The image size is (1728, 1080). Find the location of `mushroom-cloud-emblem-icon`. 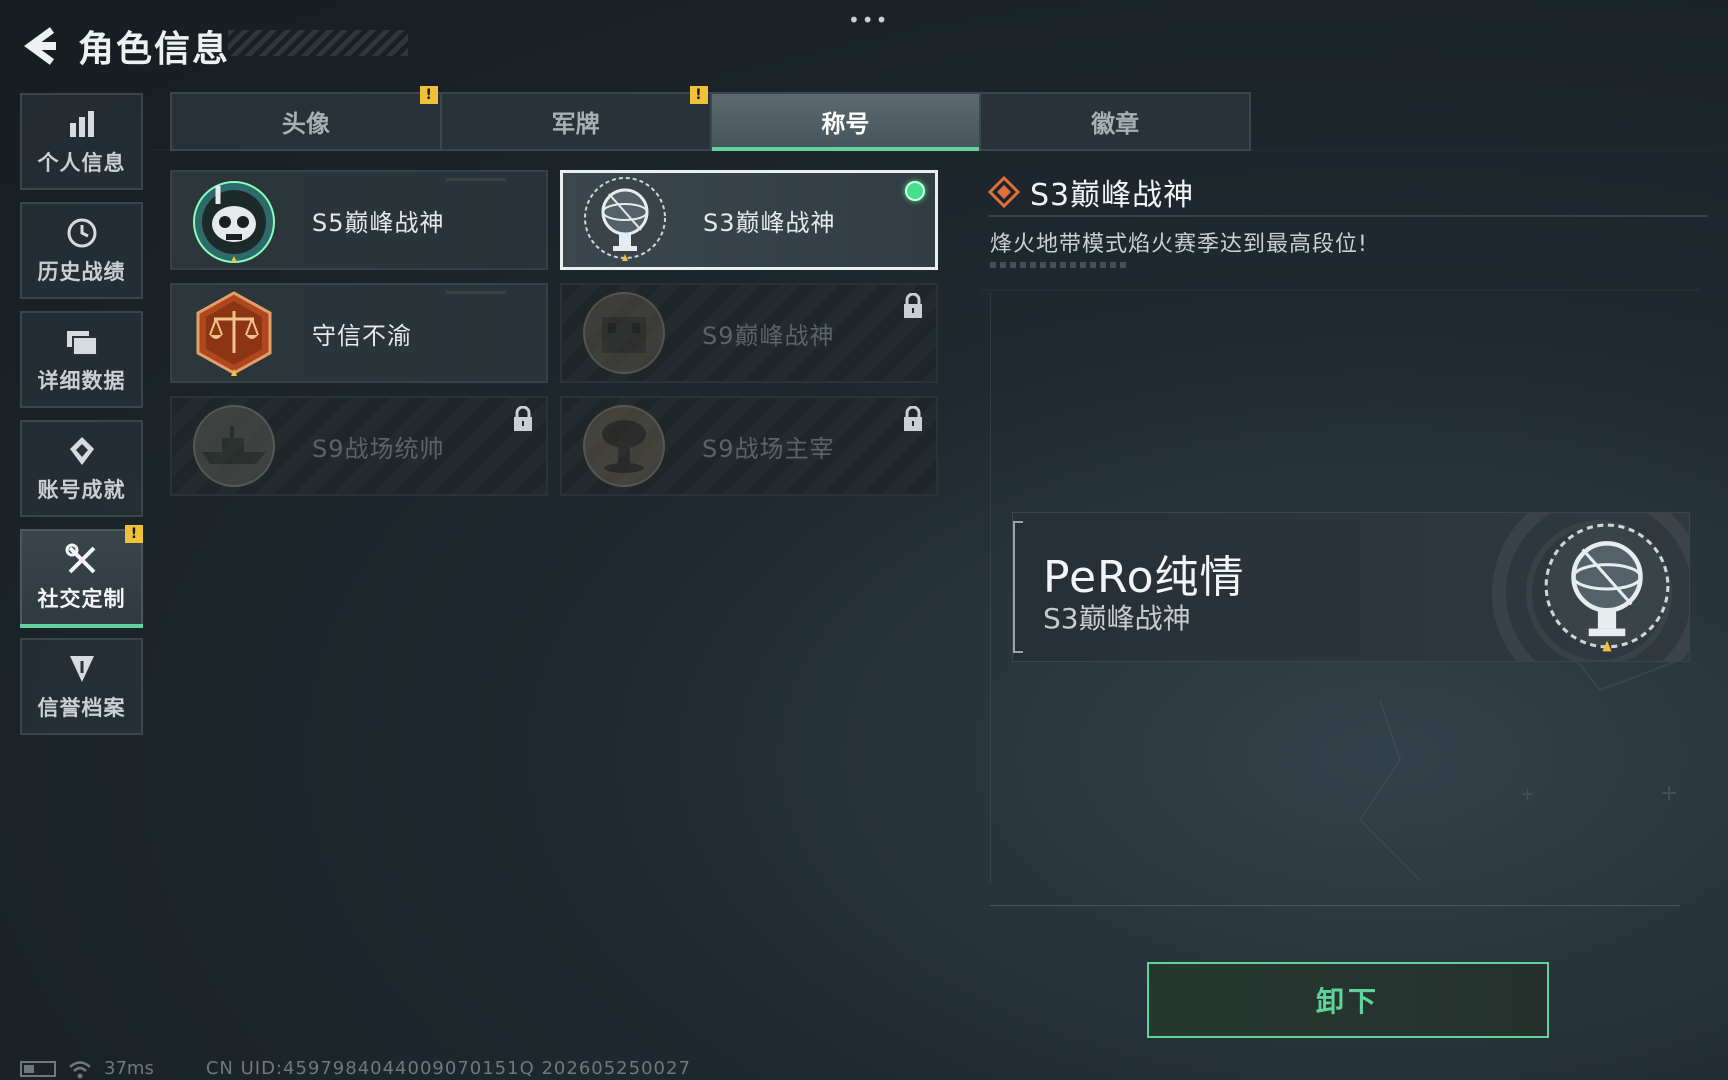

mushroom-cloud-emblem-icon is located at coordinates (624, 446).